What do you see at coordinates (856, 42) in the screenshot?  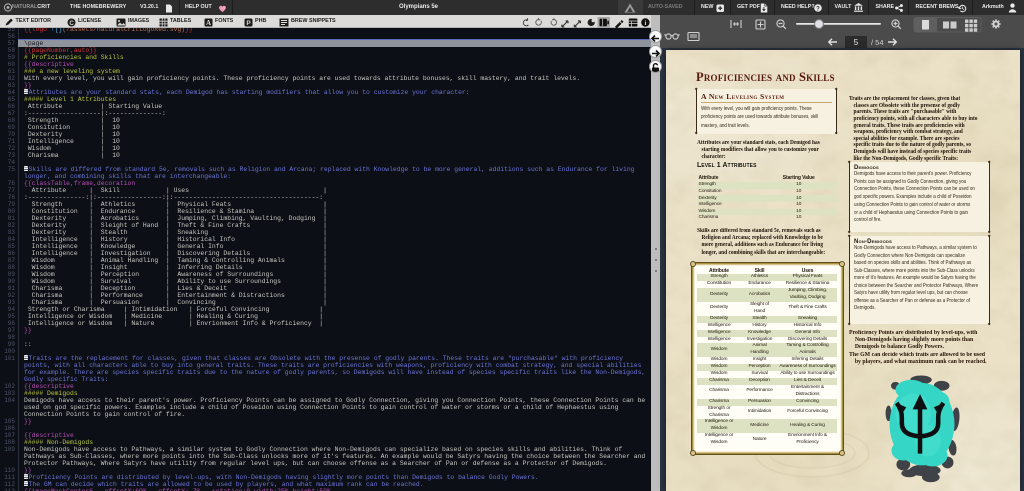 I see `svg-text: 5` at bounding box center [856, 42].